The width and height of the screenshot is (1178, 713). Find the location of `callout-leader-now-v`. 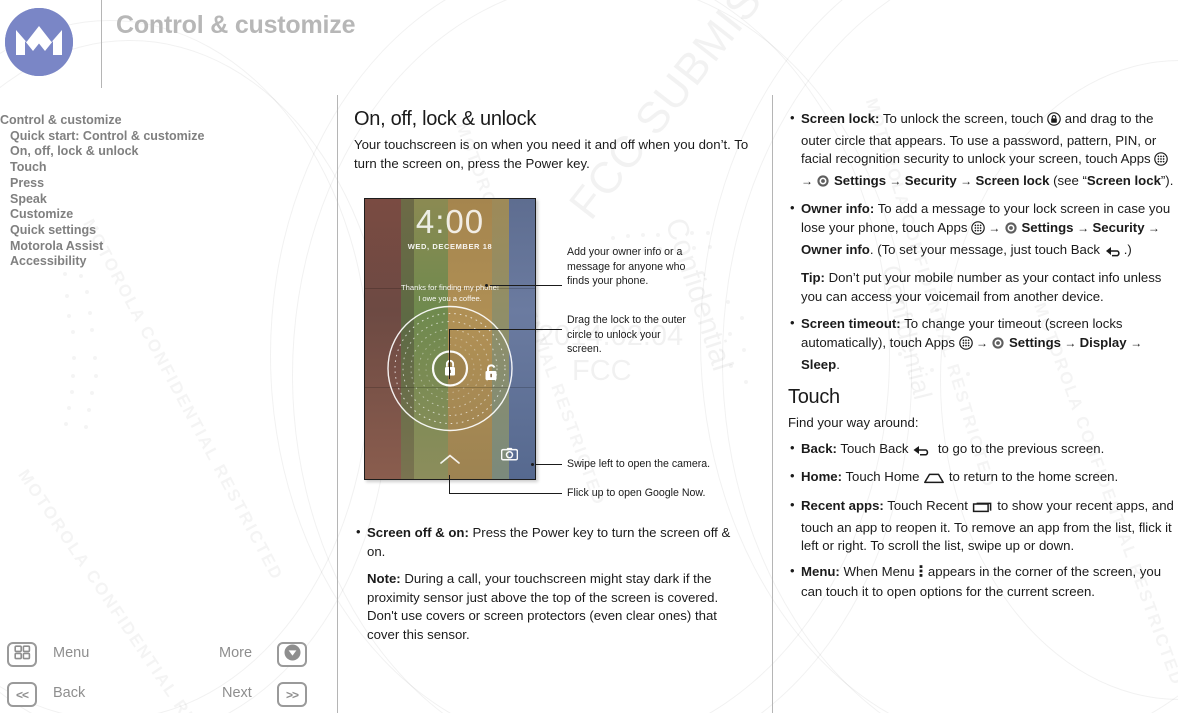

callout-leader-now-v is located at coordinates (449, 484).